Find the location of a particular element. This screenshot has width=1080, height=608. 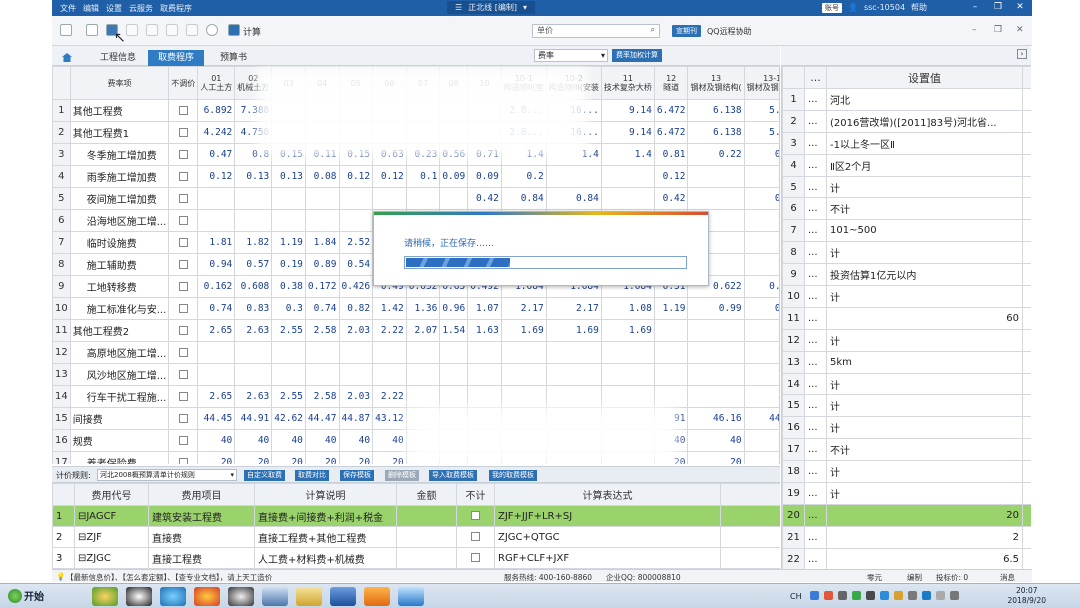

status-message: 消息 is located at coordinates (1007, 577).